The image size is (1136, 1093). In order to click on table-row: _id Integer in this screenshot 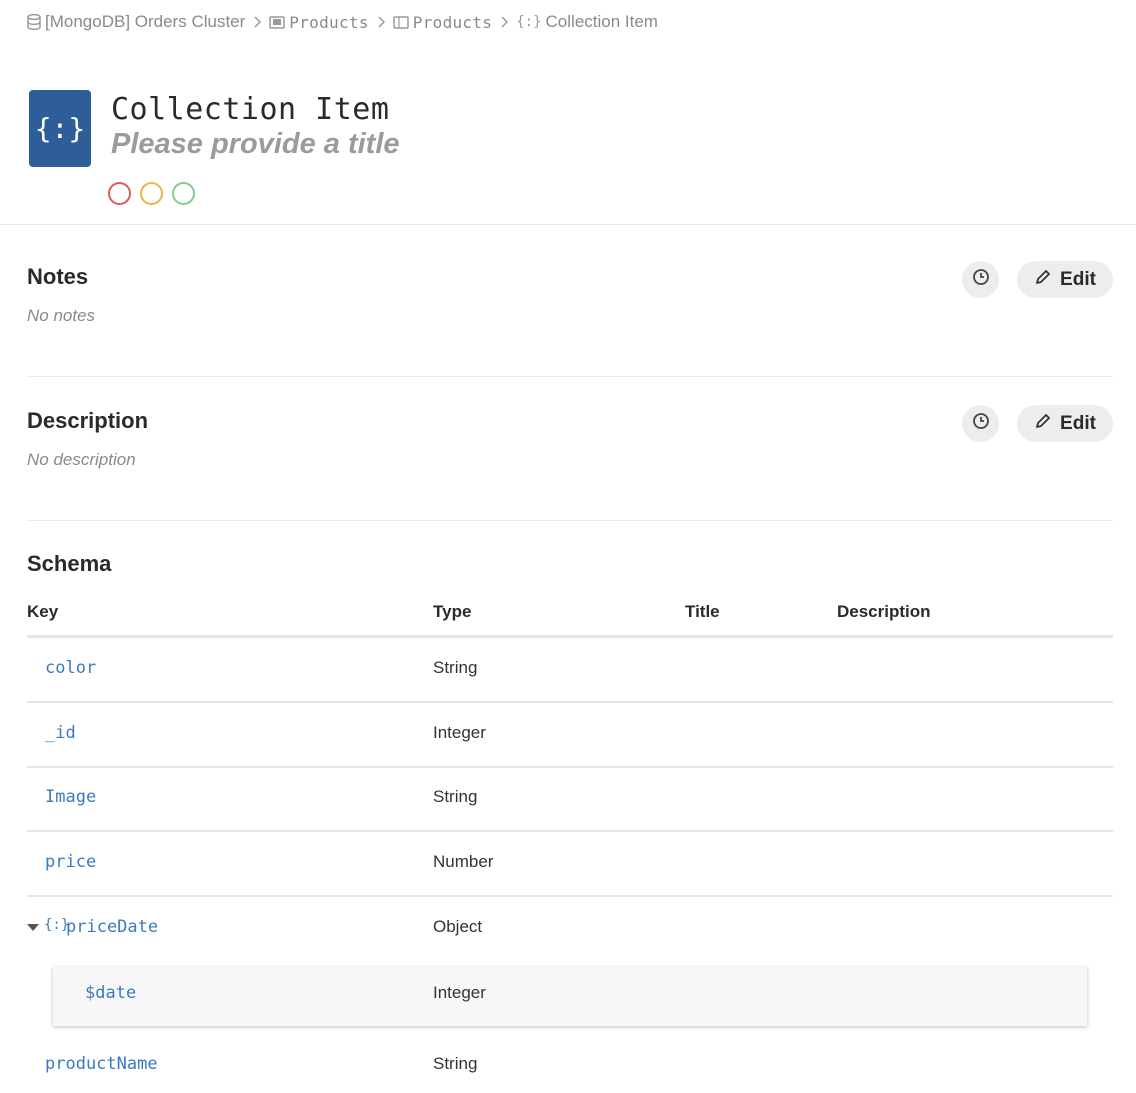, I will do `click(570, 735)`.